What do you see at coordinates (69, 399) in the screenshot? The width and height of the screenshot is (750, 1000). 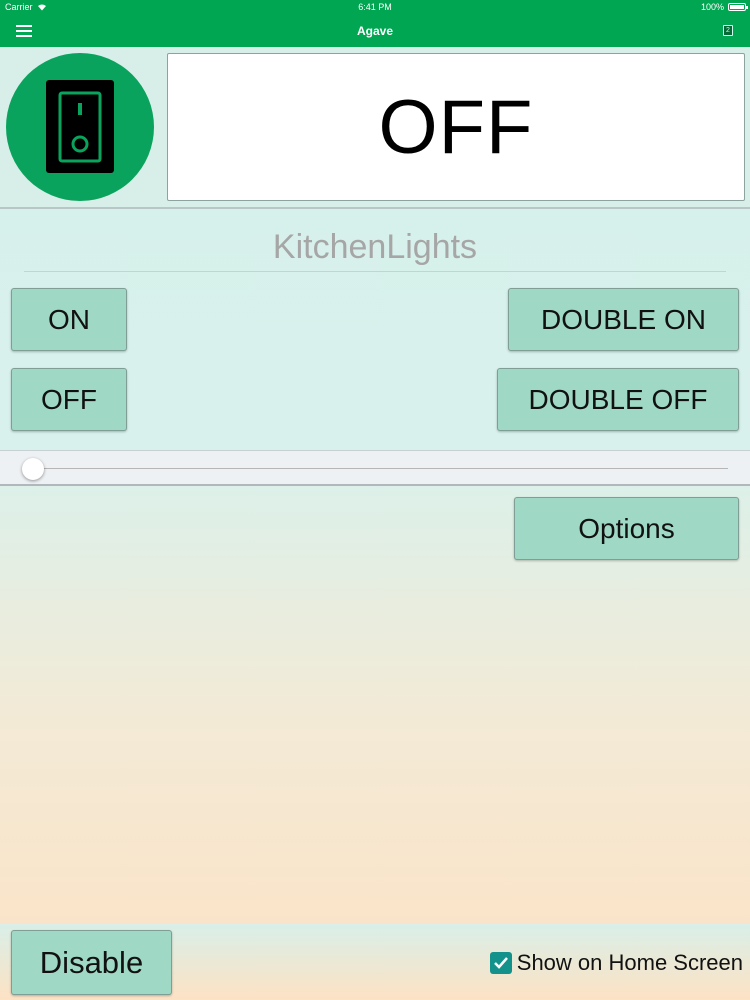 I see `off-button: OFF` at bounding box center [69, 399].